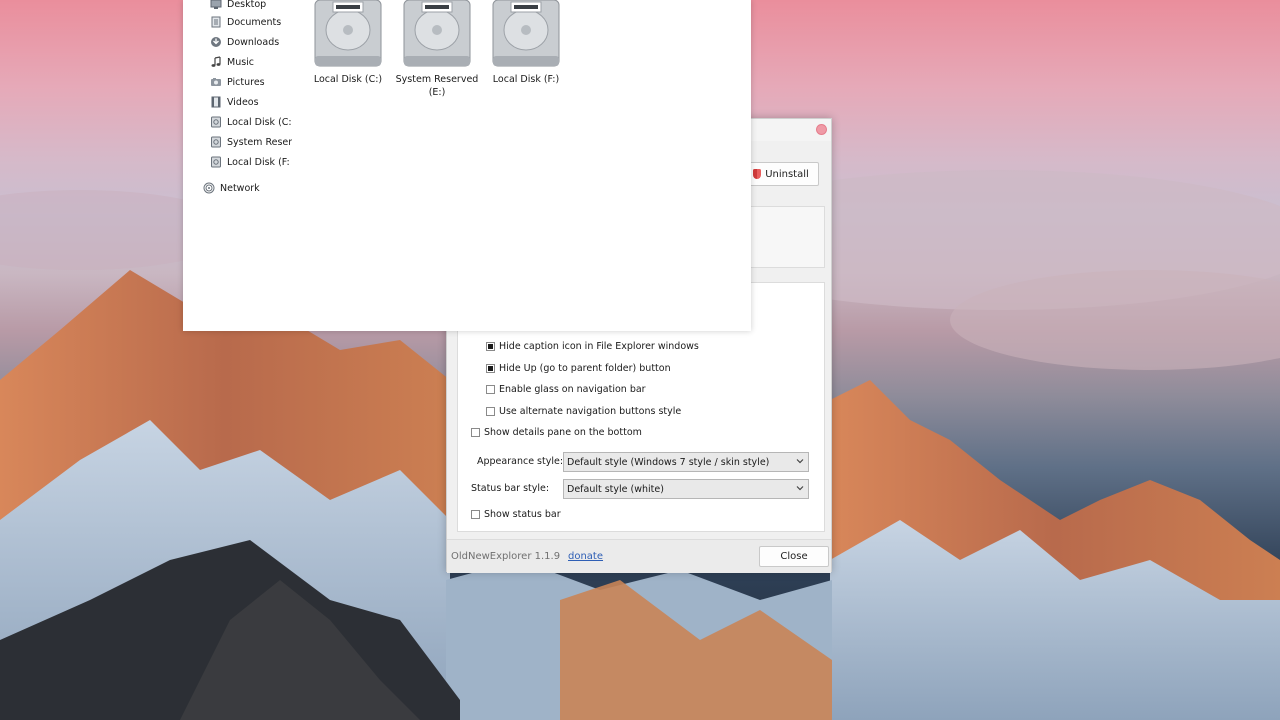 The image size is (1280, 720). I want to click on nav-item-label: Local Disk (F:, so click(258, 162).